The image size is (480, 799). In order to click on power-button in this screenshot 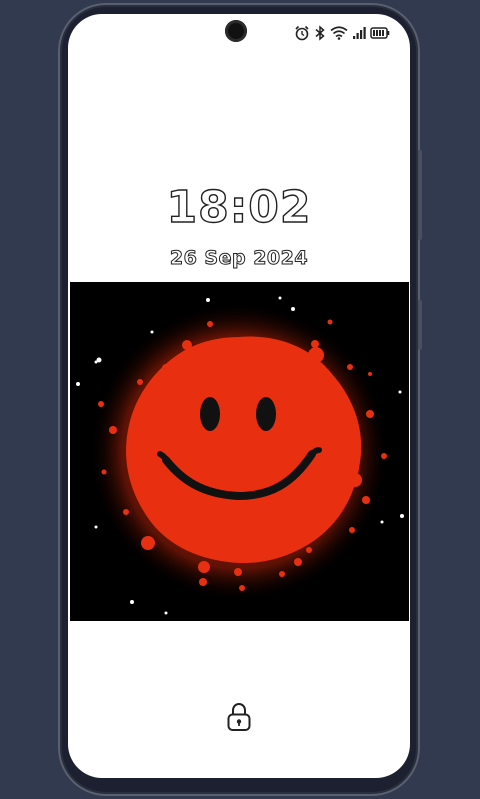, I will do `click(420, 325)`.